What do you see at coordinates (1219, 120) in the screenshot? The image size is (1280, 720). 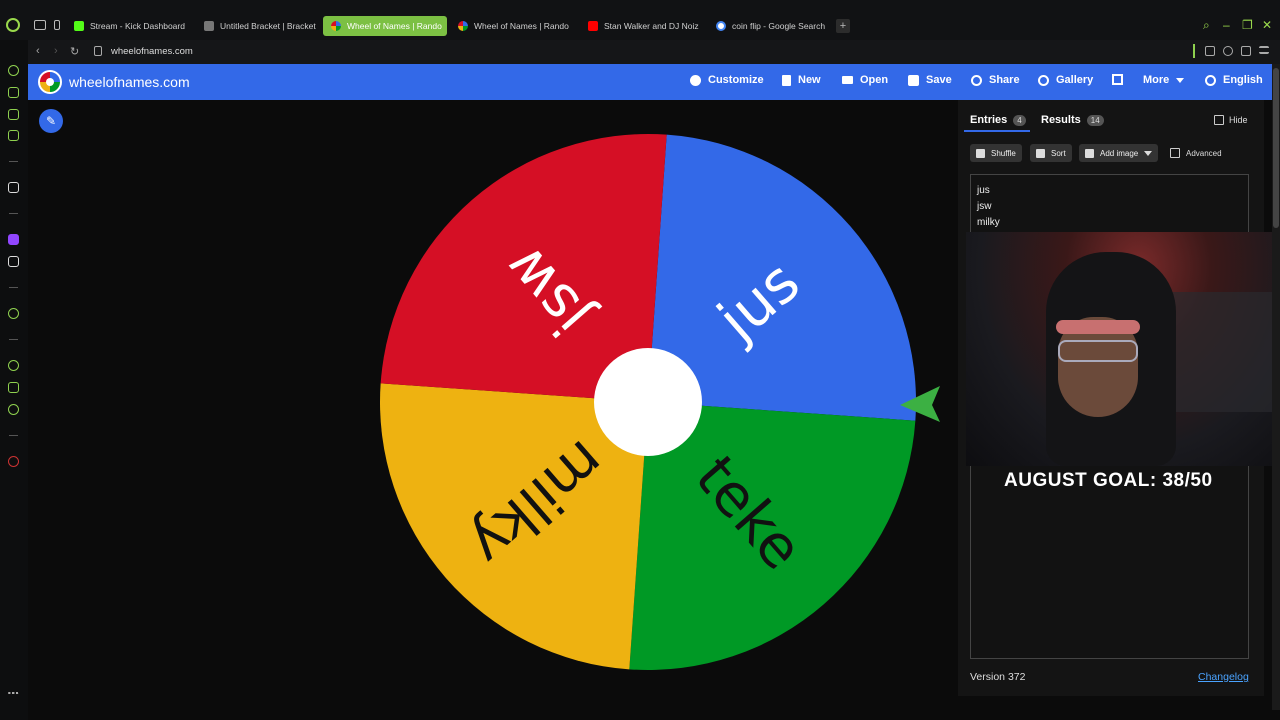 I see `hide-checkbox` at bounding box center [1219, 120].